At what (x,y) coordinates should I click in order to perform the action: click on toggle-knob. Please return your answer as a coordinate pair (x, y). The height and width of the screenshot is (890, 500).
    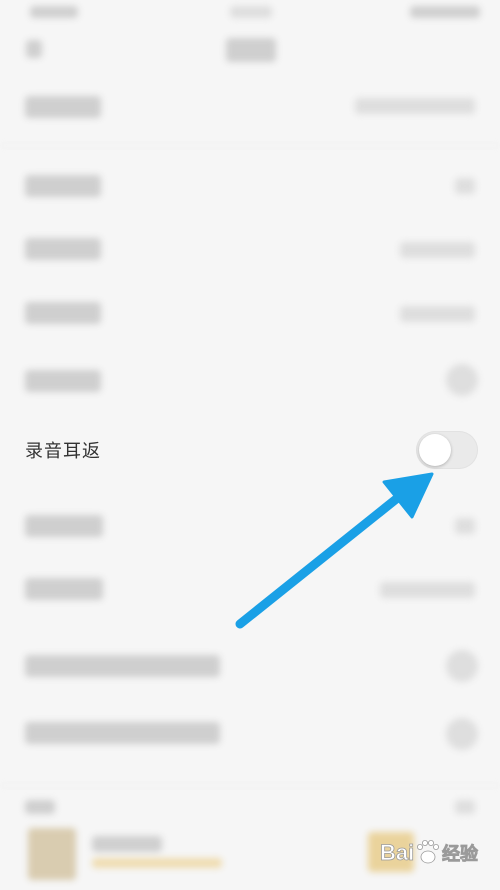
    Looking at the image, I should click on (435, 450).